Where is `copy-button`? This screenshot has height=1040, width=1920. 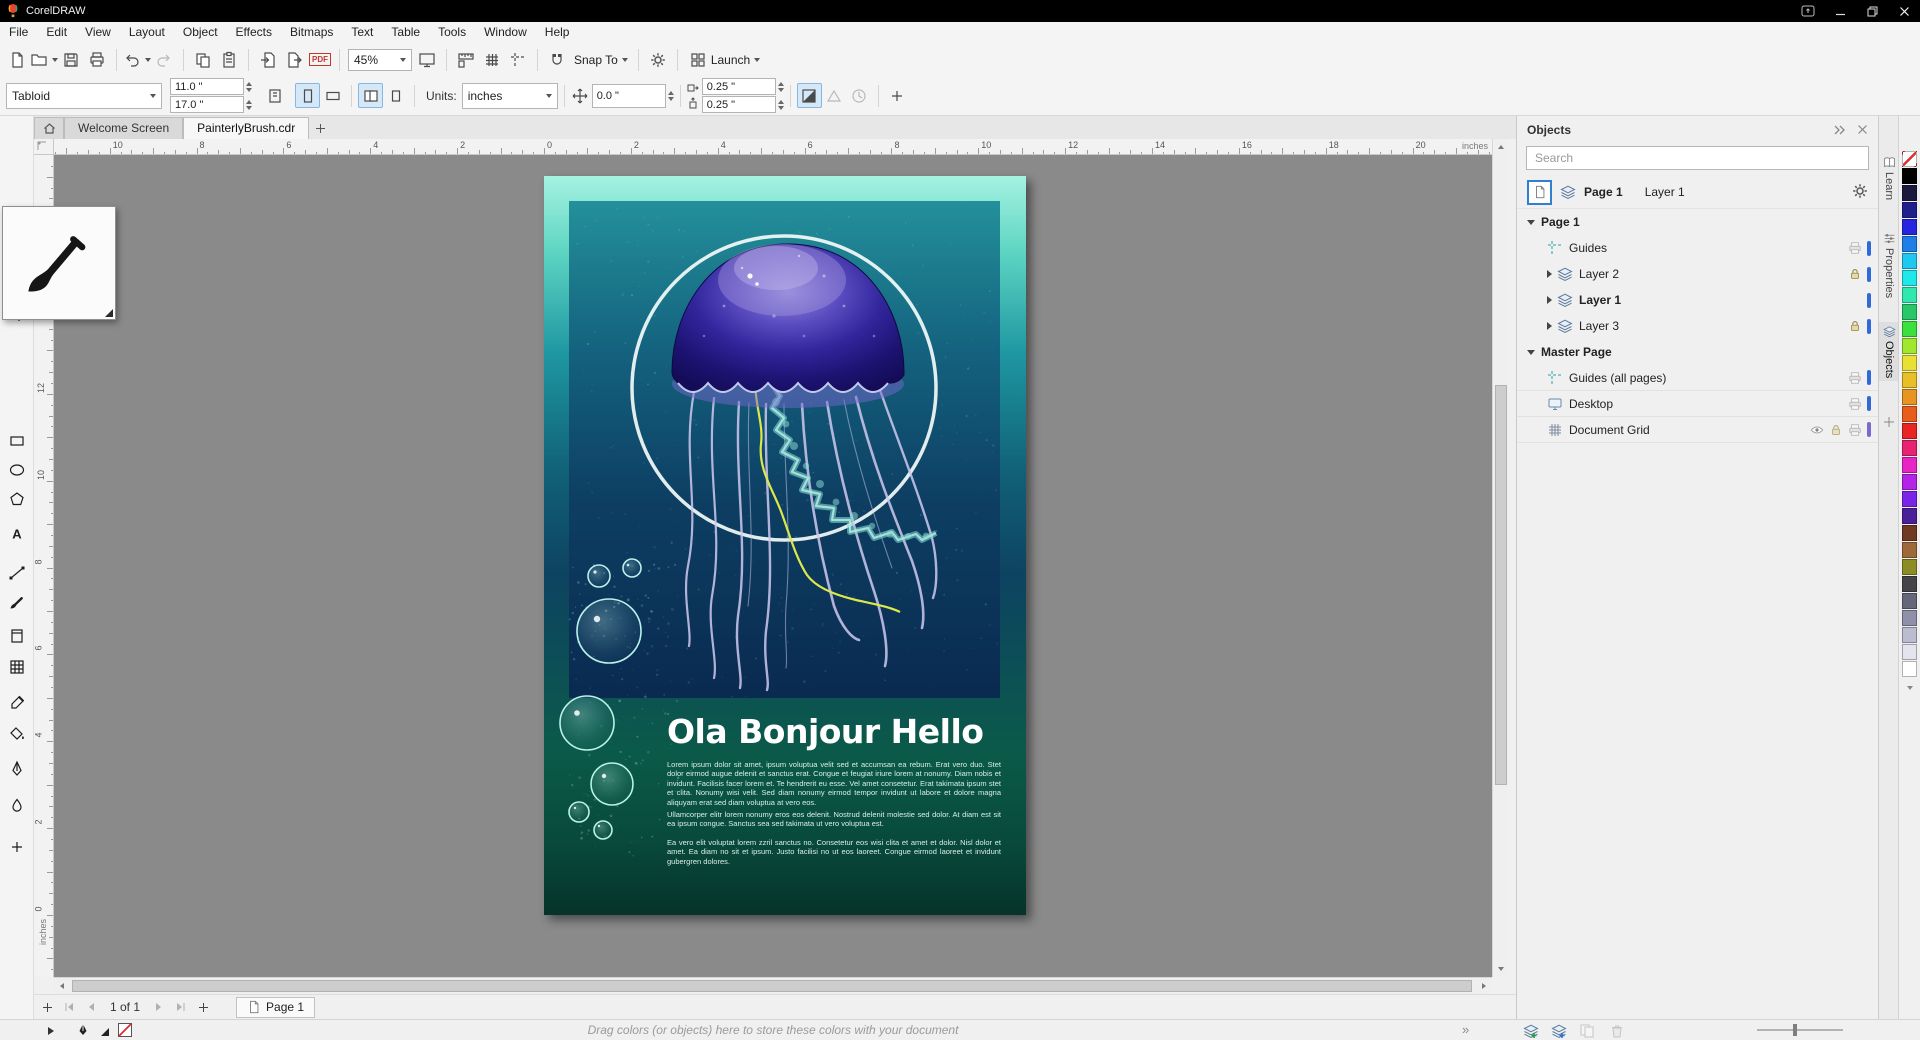 copy-button is located at coordinates (203, 60).